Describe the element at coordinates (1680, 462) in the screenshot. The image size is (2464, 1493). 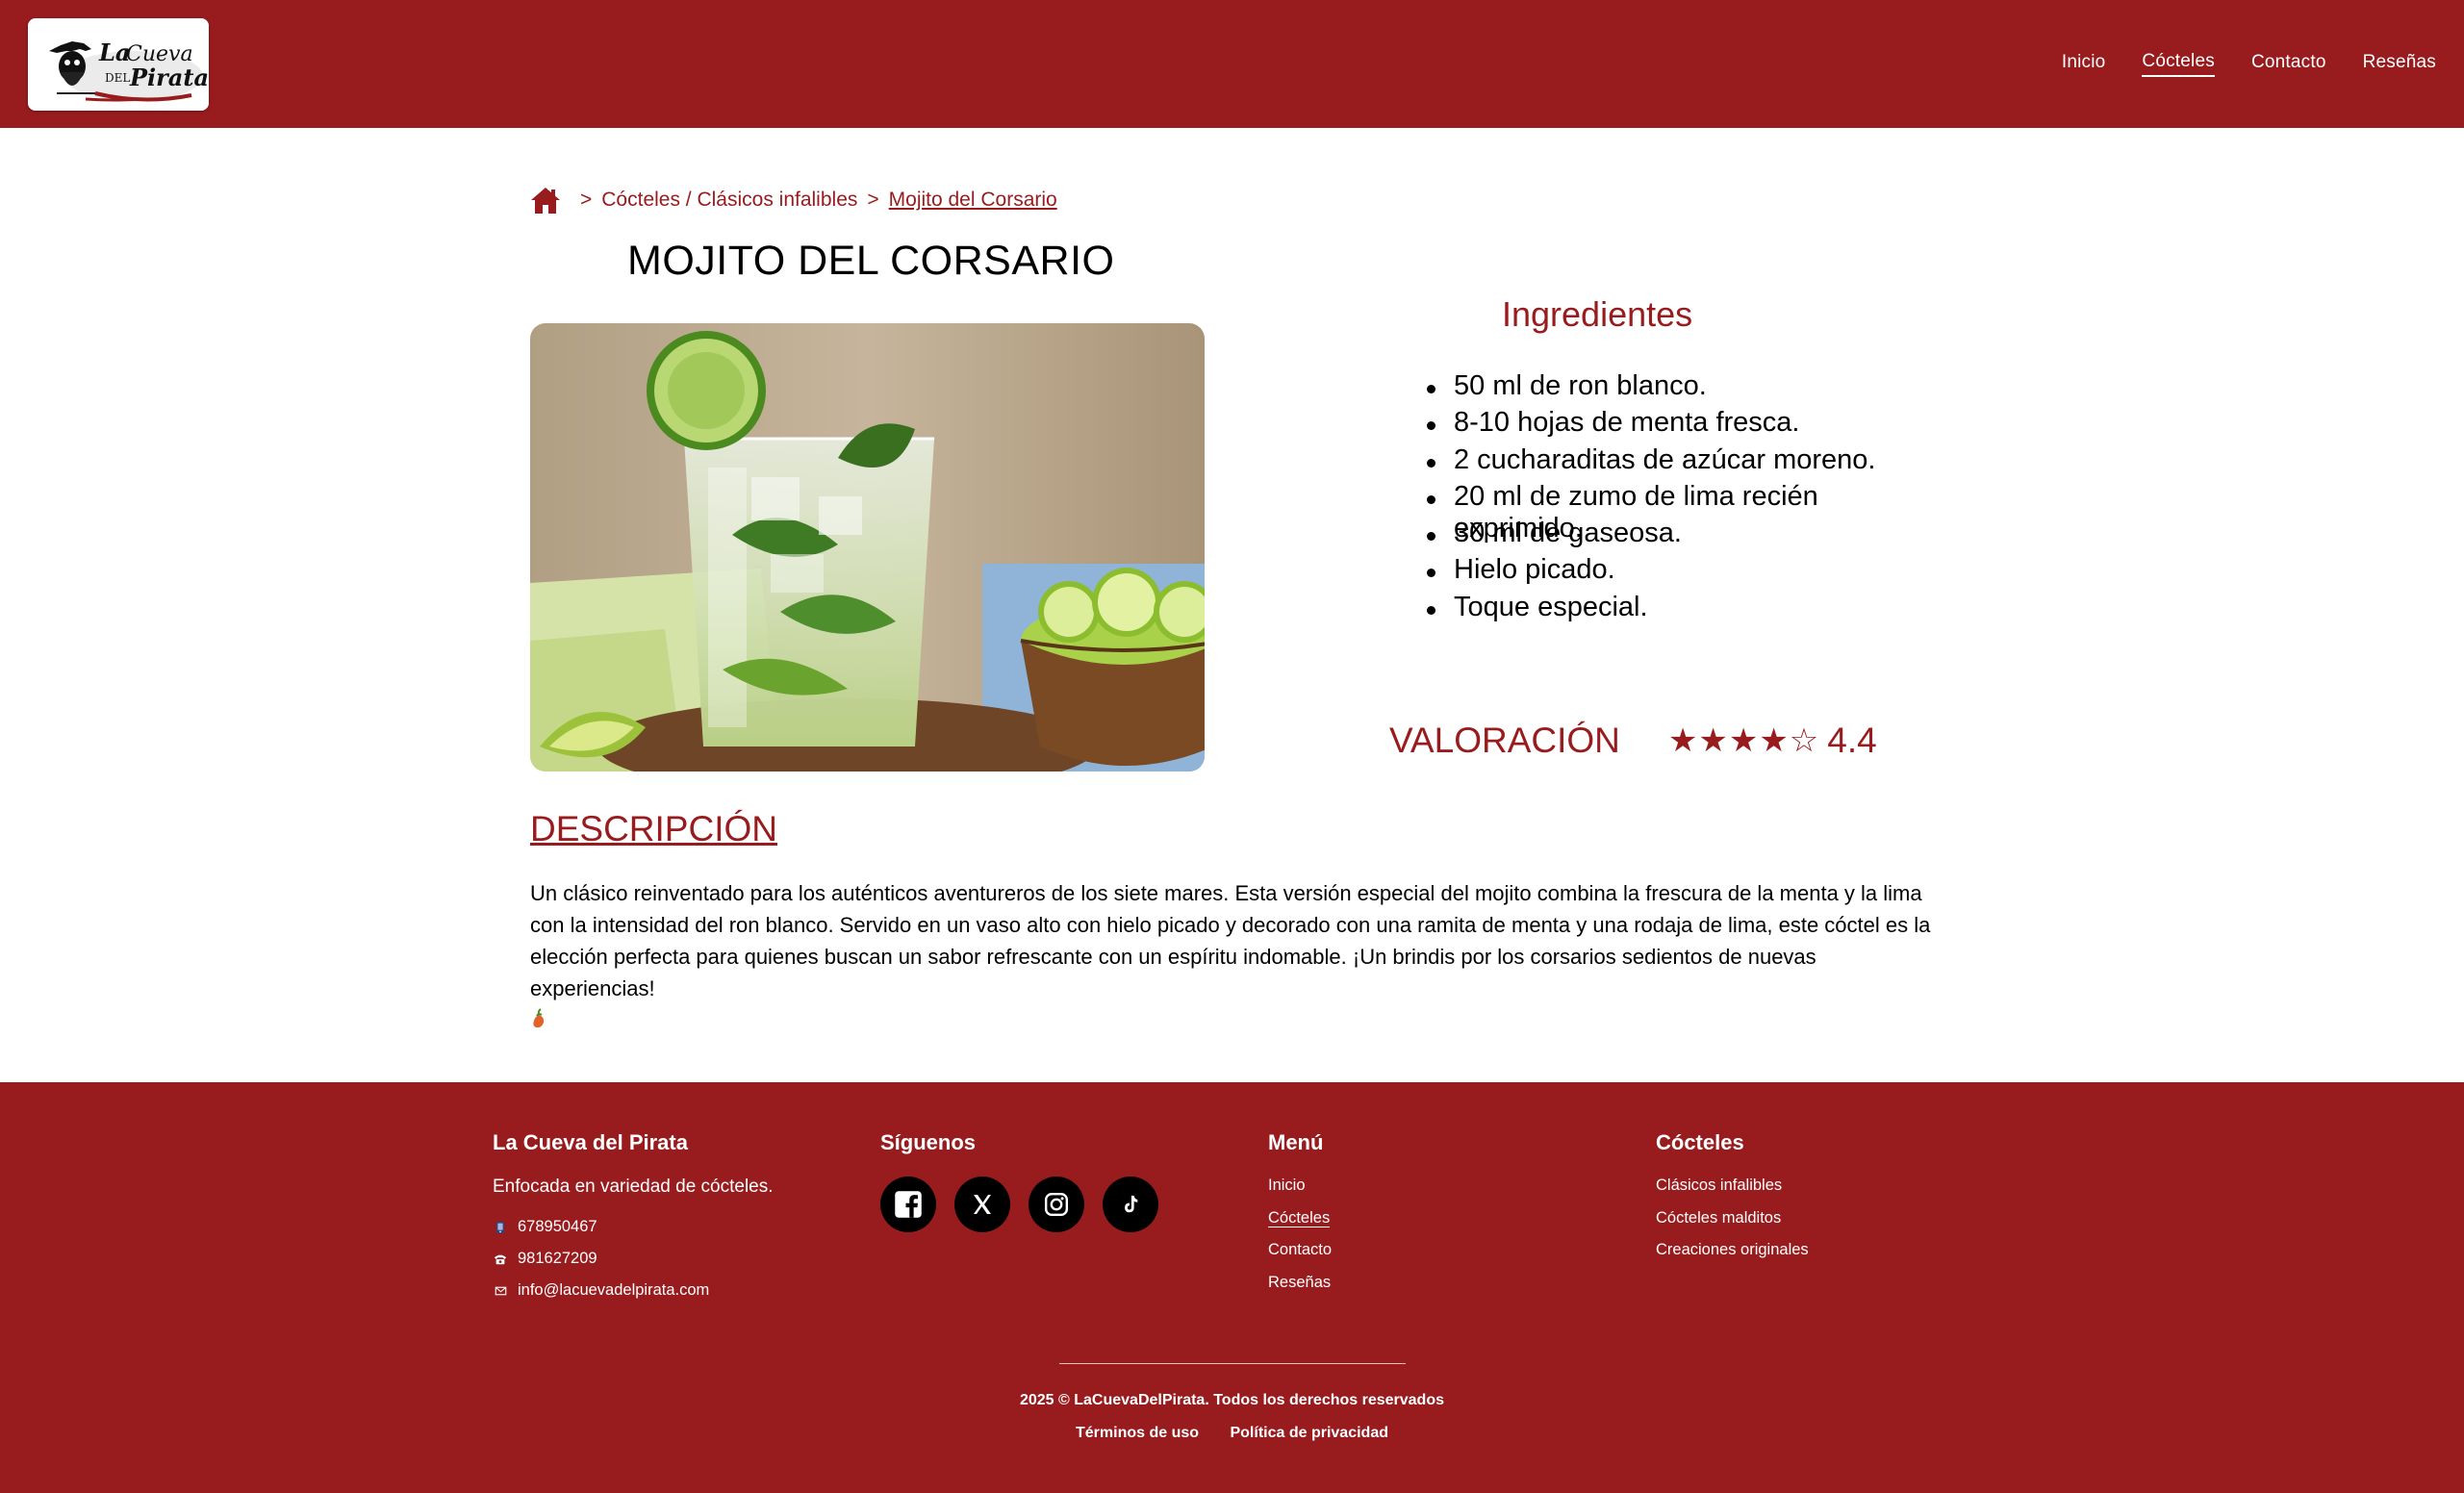
I see `ingredient-item: 2 cucharaditas de azúcar moreno.` at that location.